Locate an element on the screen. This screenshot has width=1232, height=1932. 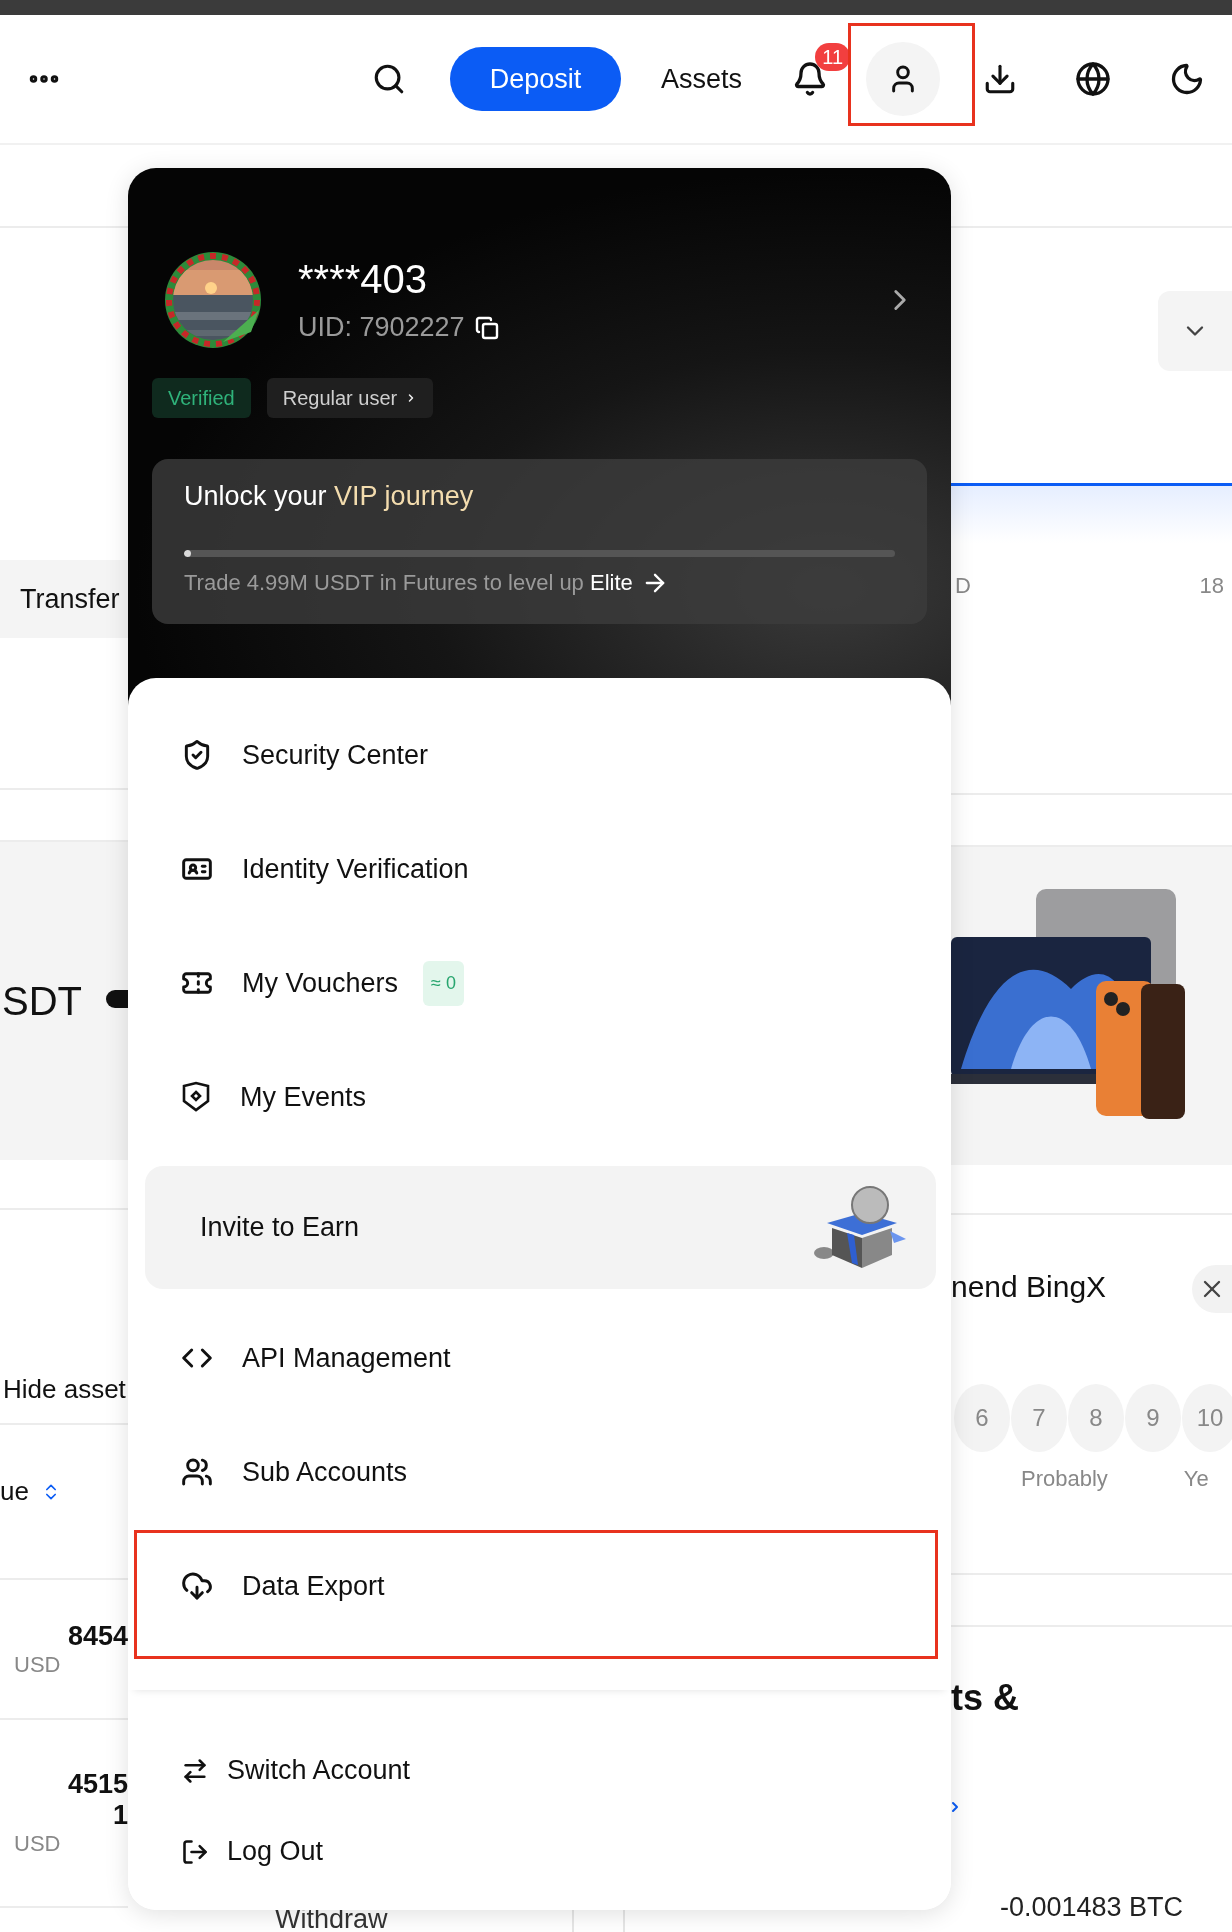
btc-amount: -0.001483 BTC is located at coordinates (1092, 1907).